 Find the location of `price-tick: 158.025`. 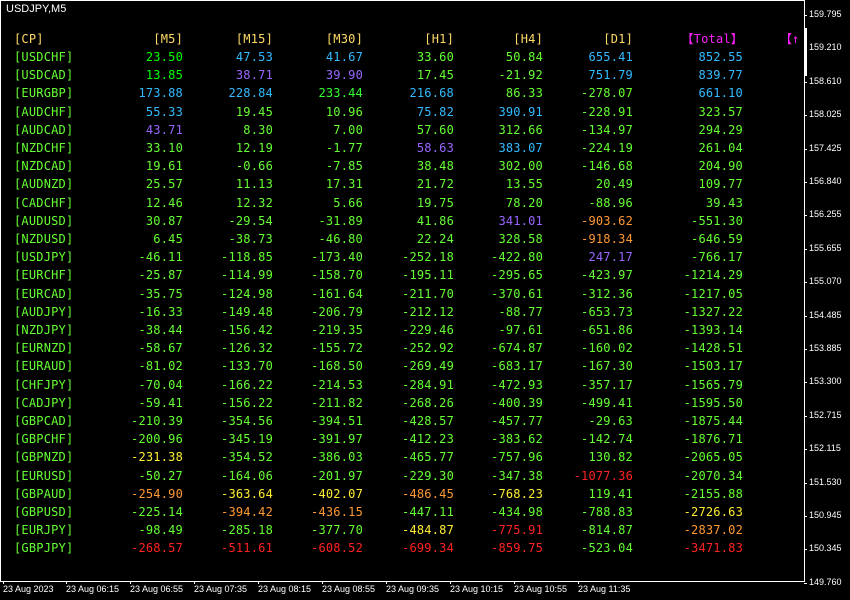

price-tick: 158.025 is located at coordinates (823, 114).